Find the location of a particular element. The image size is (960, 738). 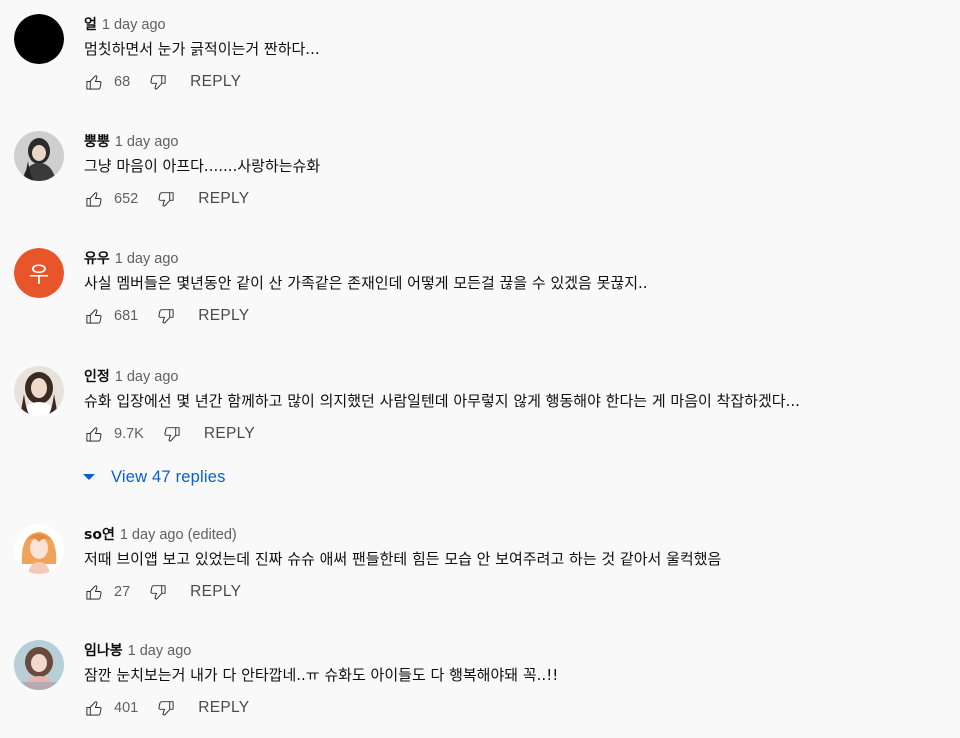

comment-actions: 652 REPLY is located at coordinates (166, 199).